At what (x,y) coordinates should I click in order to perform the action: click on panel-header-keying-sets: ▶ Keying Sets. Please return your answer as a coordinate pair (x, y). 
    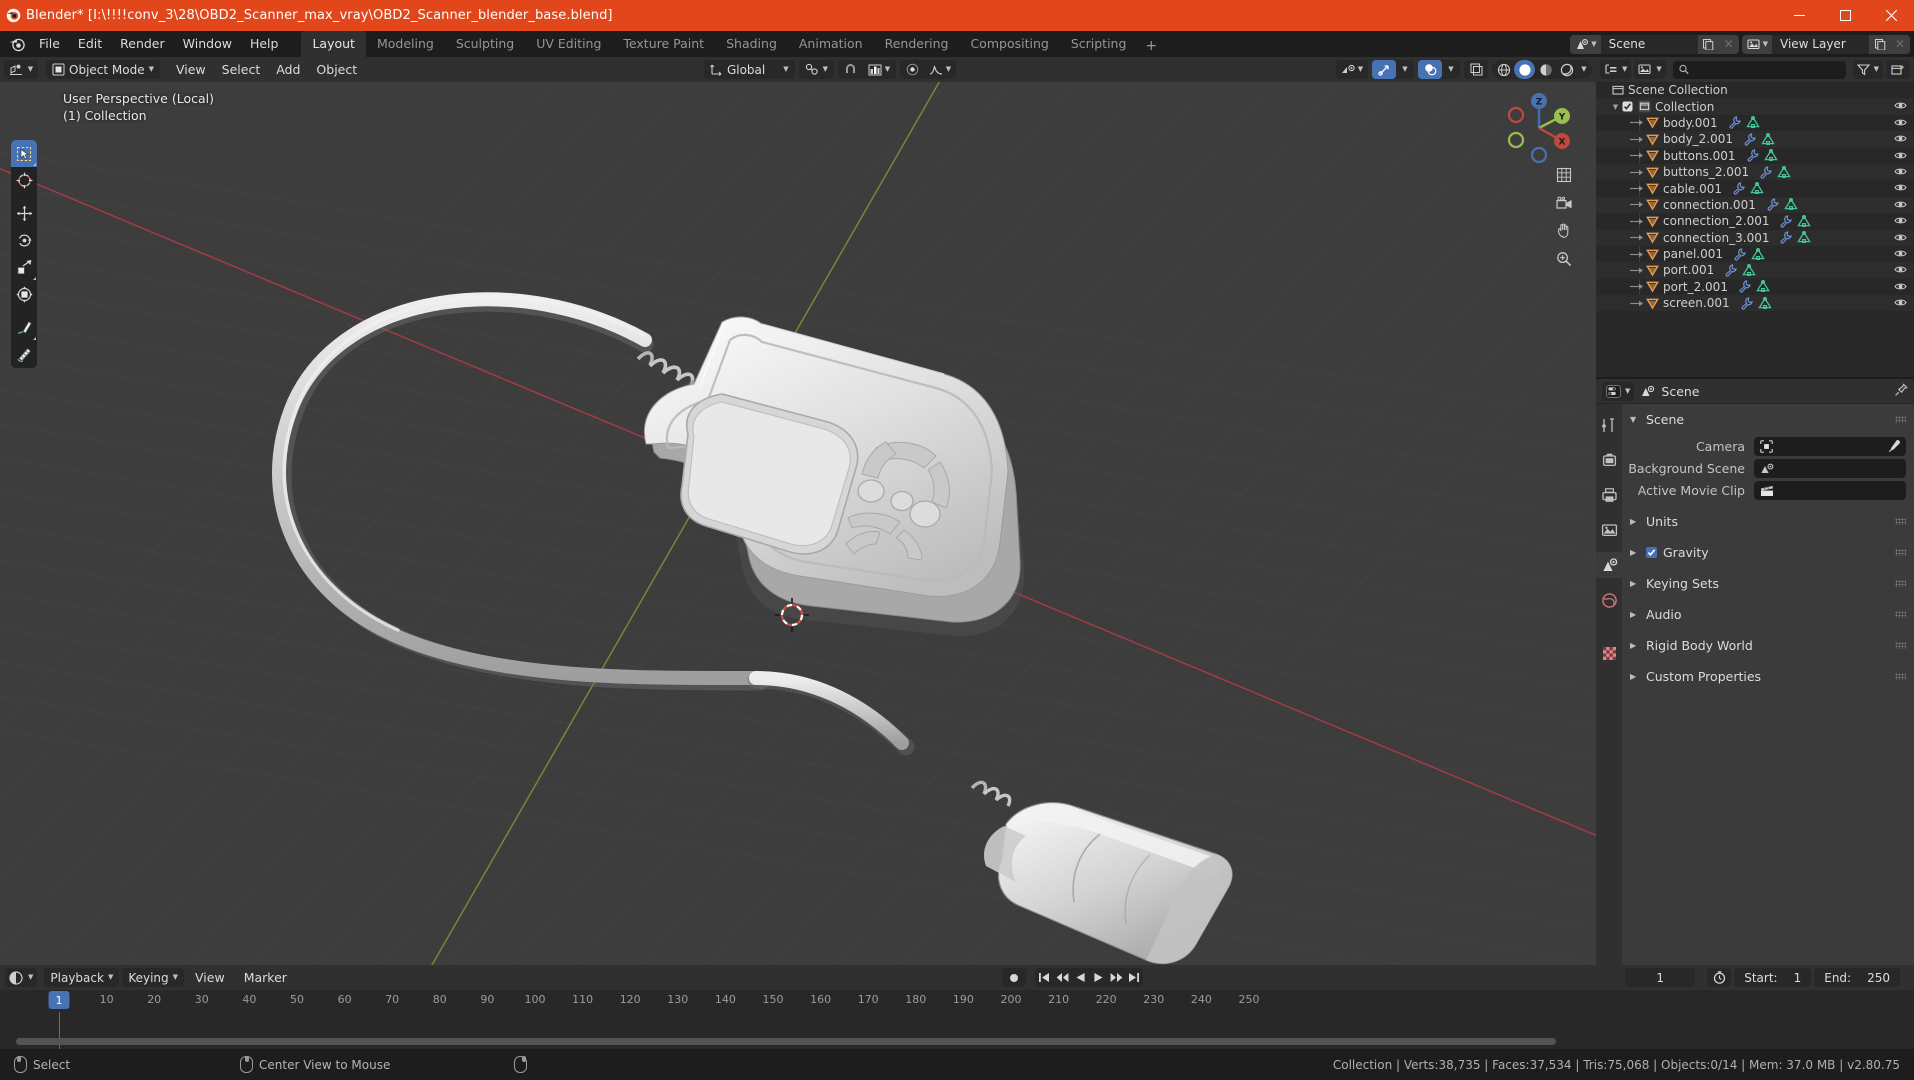
    Looking at the image, I should click on (1768, 583).